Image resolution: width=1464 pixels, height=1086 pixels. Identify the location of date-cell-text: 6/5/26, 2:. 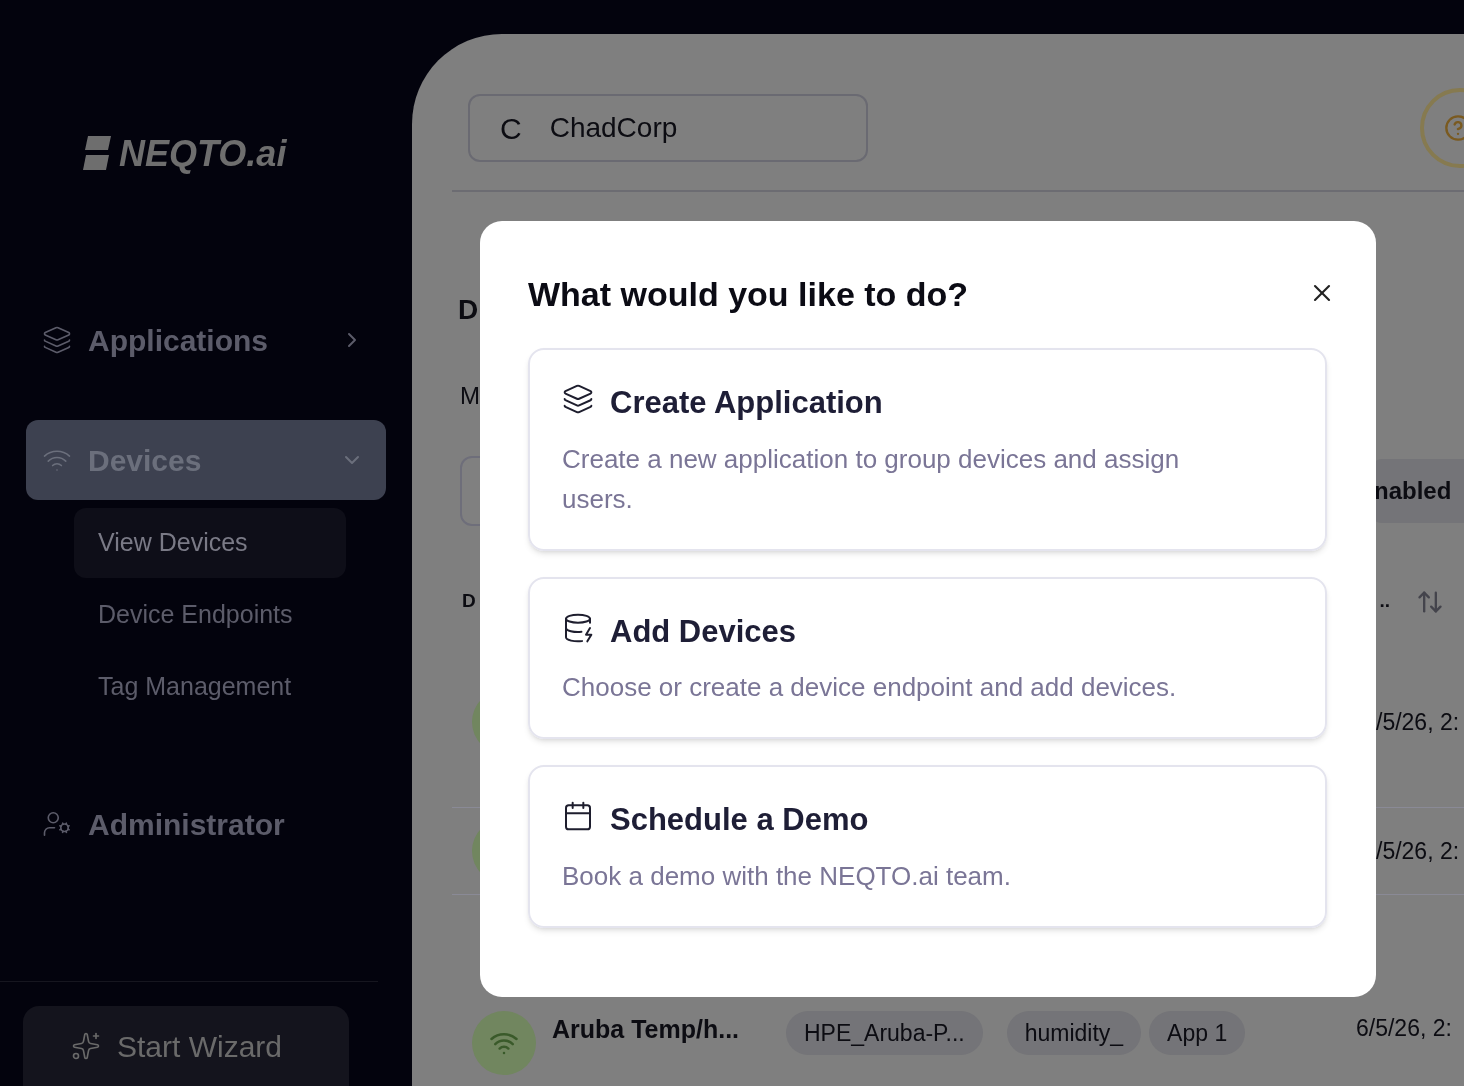
(1404, 1029).